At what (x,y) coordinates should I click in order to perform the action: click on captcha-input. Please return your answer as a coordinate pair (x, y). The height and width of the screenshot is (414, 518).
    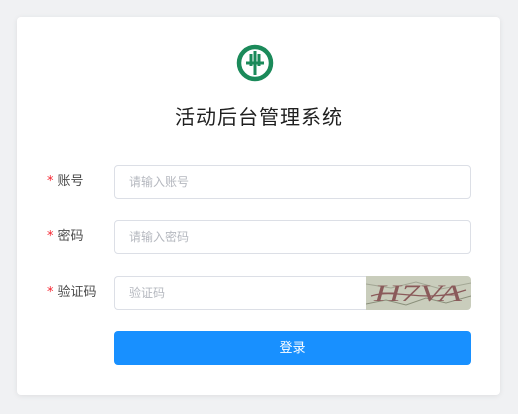
    Looking at the image, I should click on (241, 293).